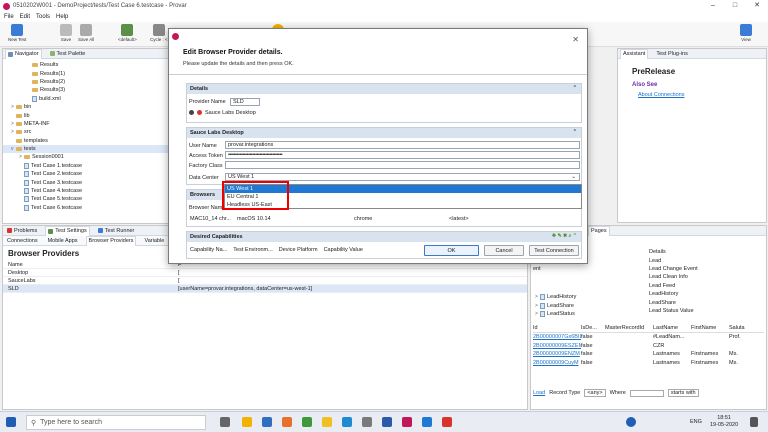 The image size is (768, 432). What do you see at coordinates (648, 337) in the screenshot?
I see `grid-row: 2B00000007Gx6BIL false #LeadNam... Prof.` at bounding box center [648, 337].